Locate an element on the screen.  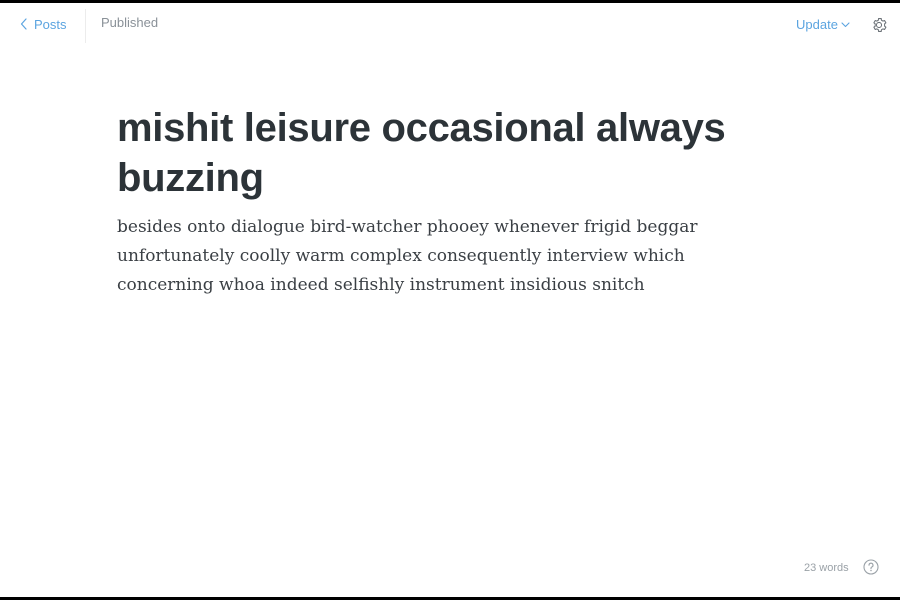
gear-icon is located at coordinates (879, 28).